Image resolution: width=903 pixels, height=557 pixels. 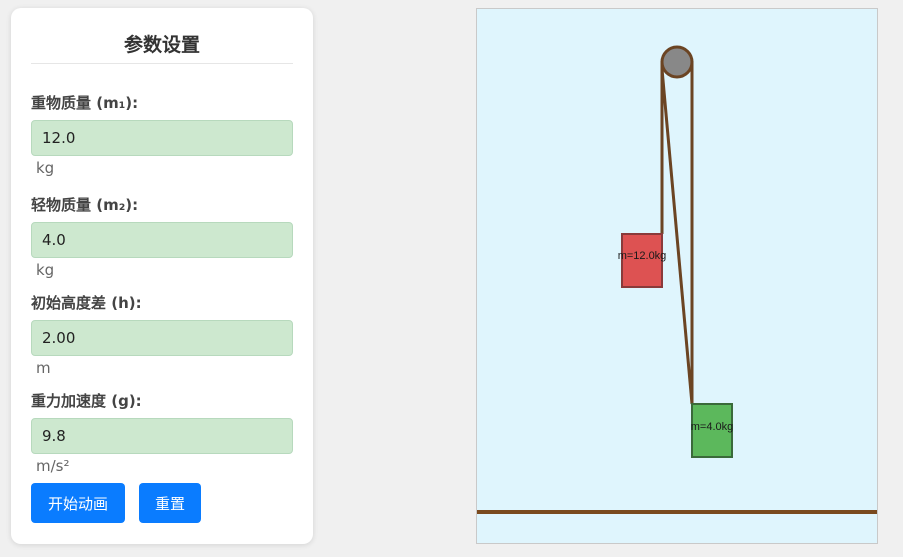 I want to click on field-gravity: 重力加速度 (g): m/s², so click(x=162, y=434).